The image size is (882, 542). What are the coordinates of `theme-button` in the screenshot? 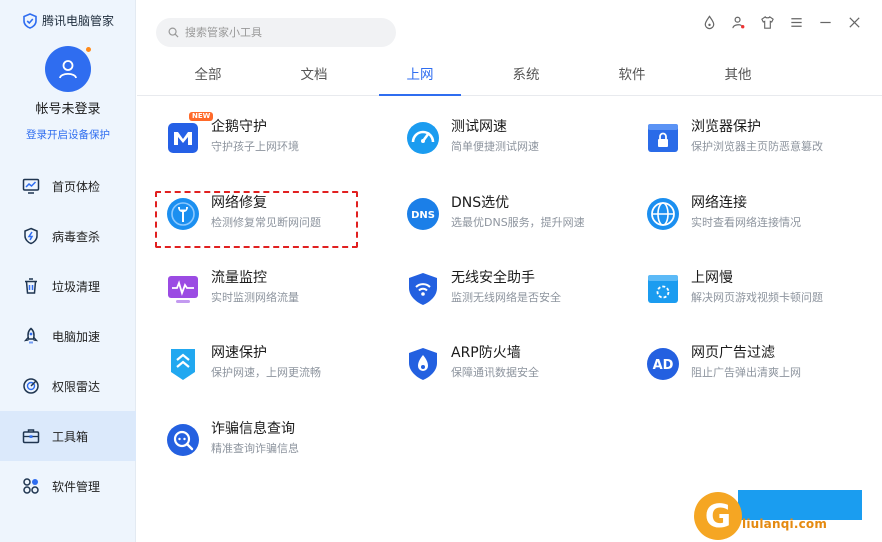 It's located at (767, 22).